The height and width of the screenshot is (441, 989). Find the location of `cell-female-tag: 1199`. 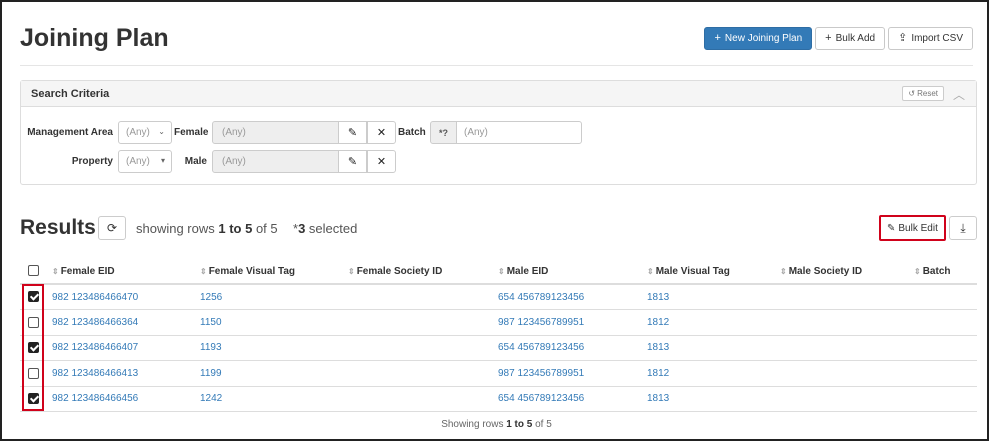

cell-female-tag: 1199 is located at coordinates (274, 373).